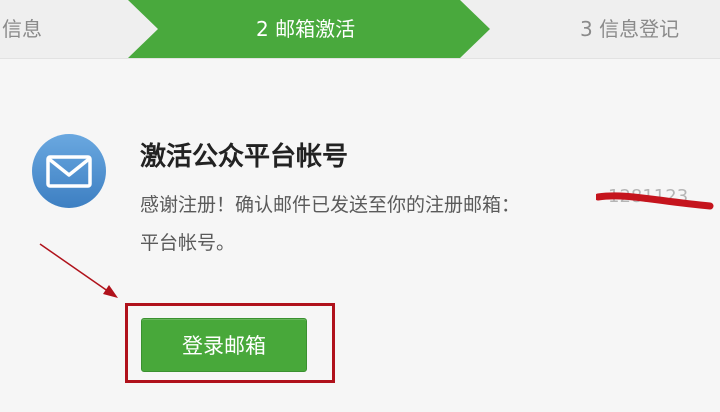 Image resolution: width=720 pixels, height=412 pixels. Describe the element at coordinates (69, 171) in the screenshot. I see `envelope-icon` at that location.